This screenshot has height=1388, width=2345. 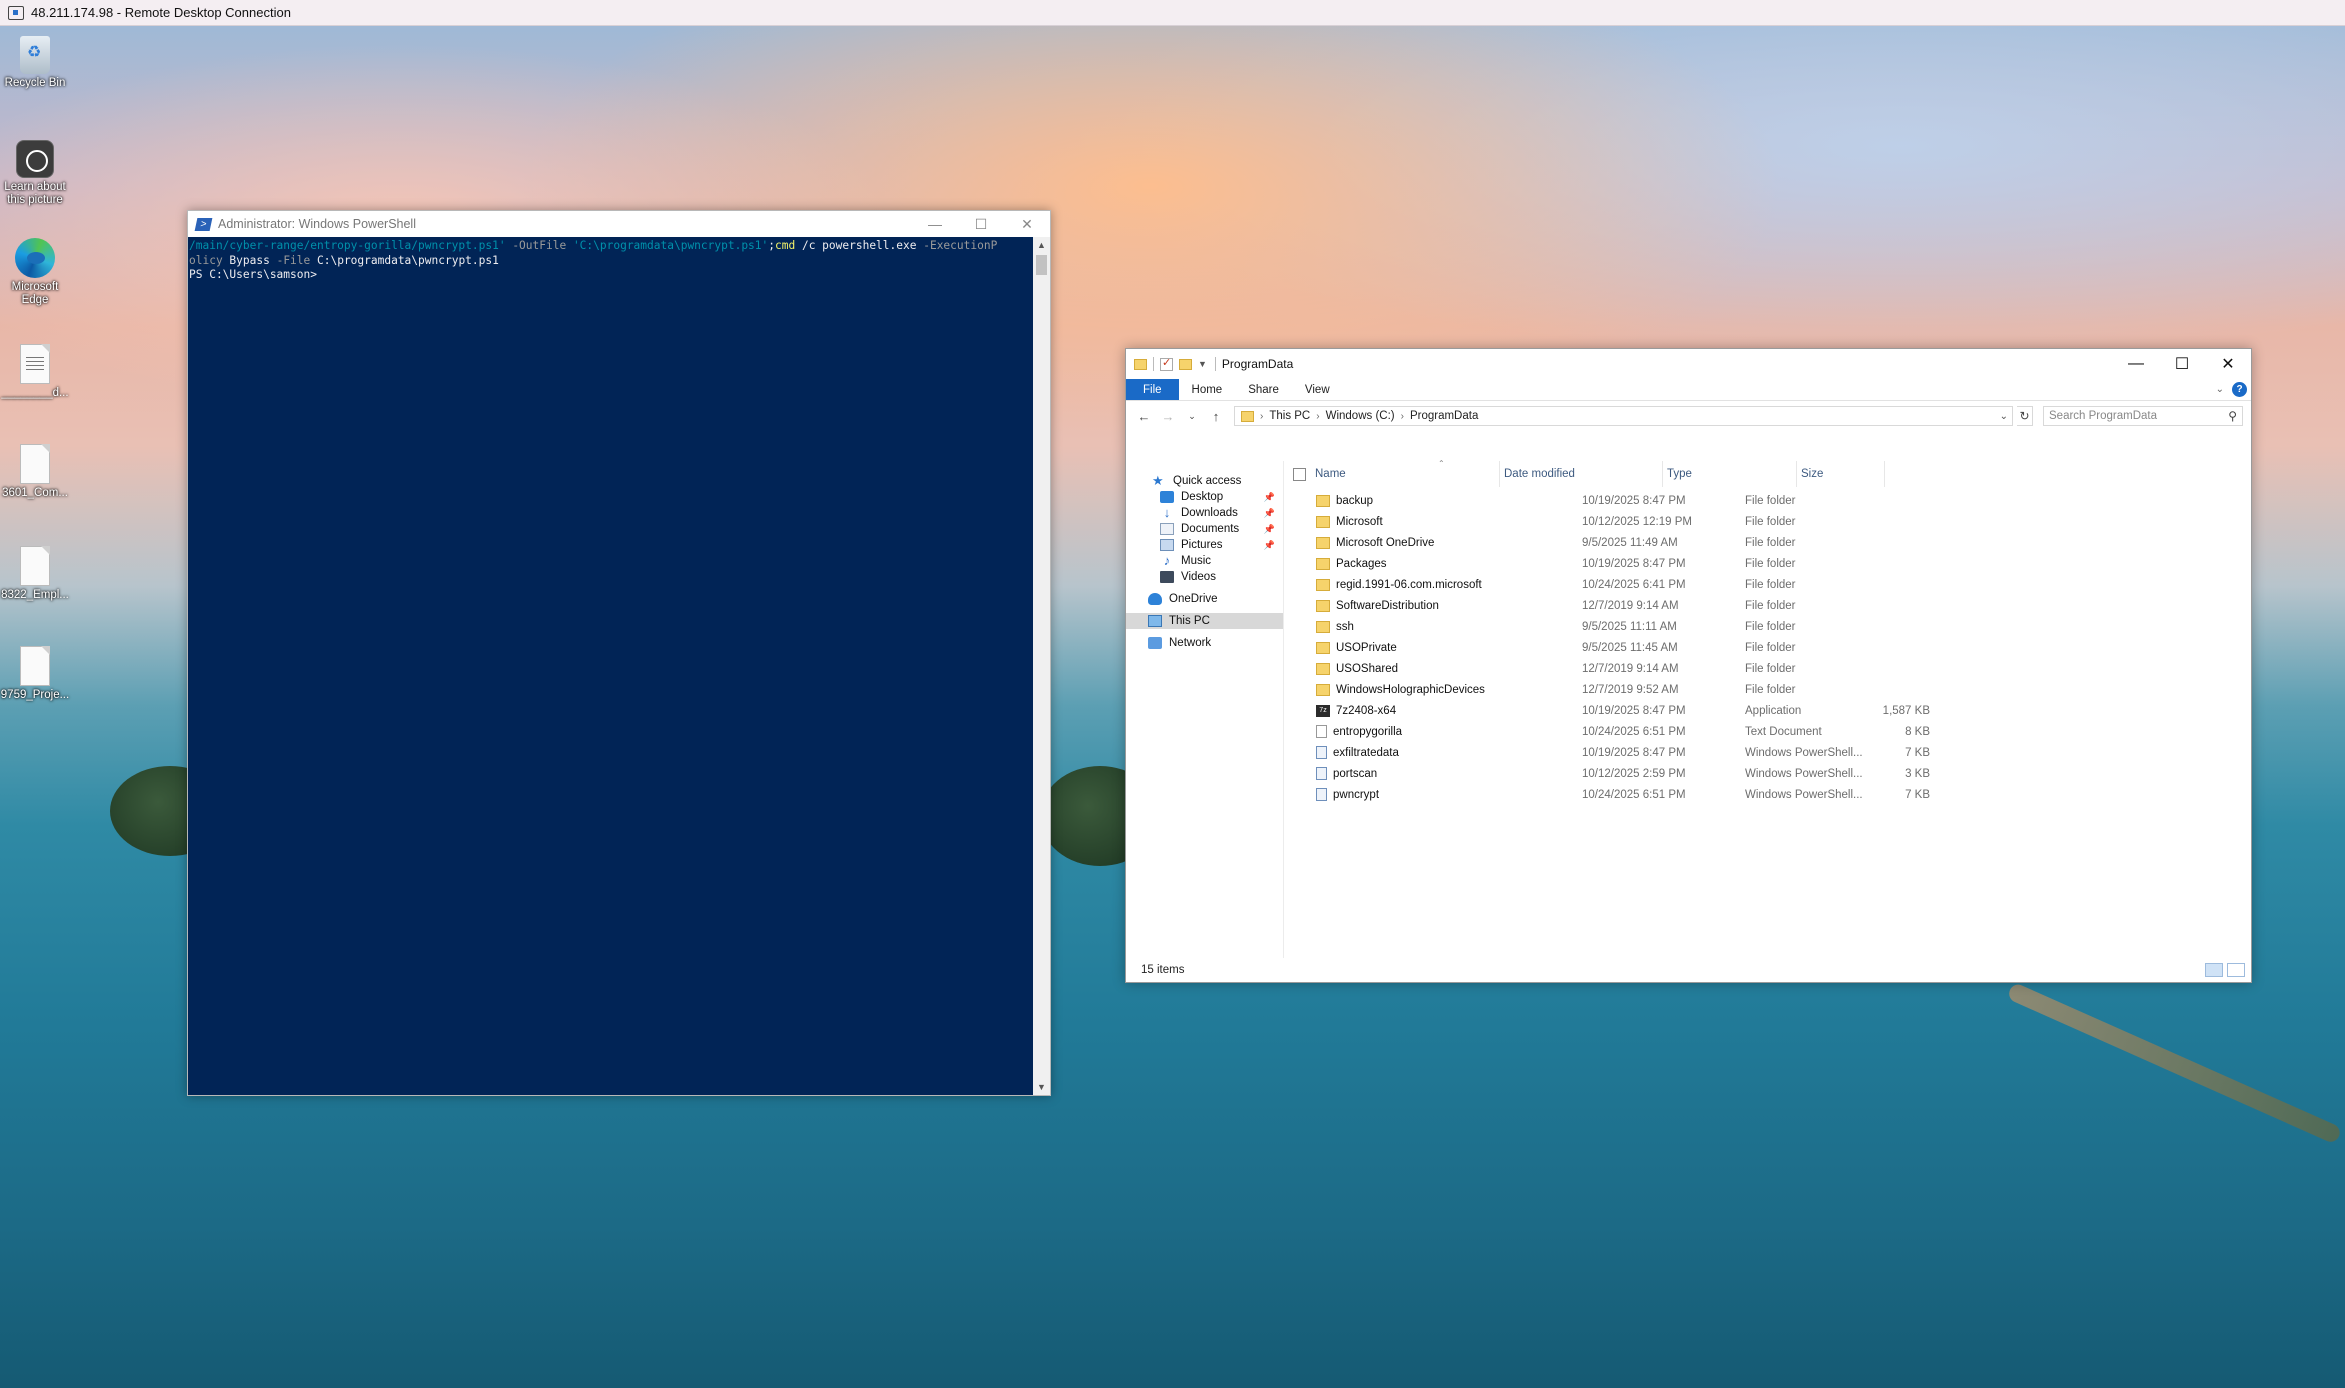 What do you see at coordinates (1041, 666) in the screenshot?
I see `powershell-scrollbar: ▲ ▼` at bounding box center [1041, 666].